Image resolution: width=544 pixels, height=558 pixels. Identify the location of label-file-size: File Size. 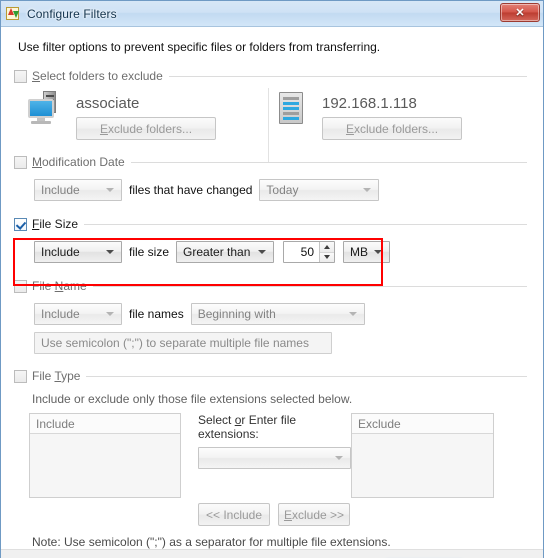
(55, 224).